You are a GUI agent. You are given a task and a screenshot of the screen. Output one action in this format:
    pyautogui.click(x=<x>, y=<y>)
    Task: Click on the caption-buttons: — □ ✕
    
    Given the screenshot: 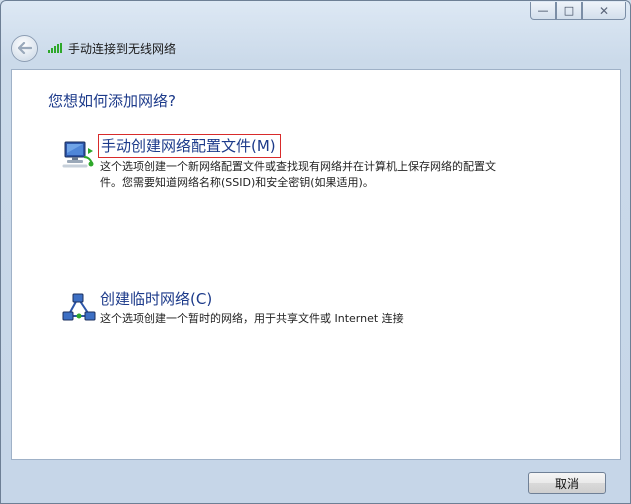 What is the action you would take?
    pyautogui.click(x=578, y=11)
    